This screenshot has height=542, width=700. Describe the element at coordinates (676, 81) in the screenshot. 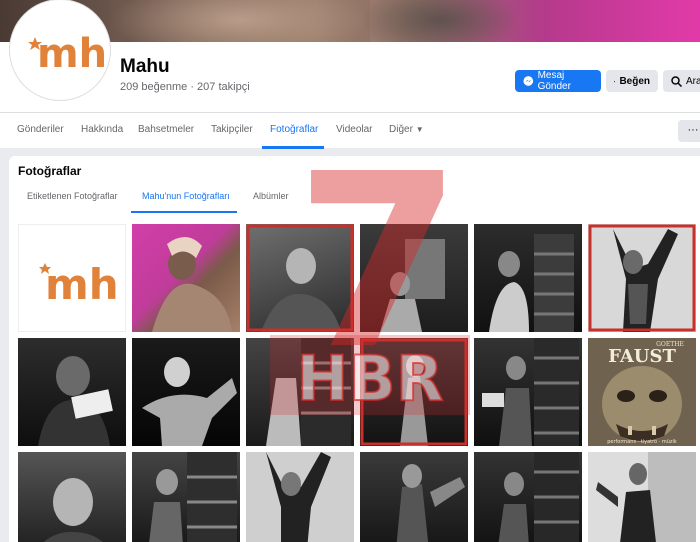

I see `search-icon` at that location.